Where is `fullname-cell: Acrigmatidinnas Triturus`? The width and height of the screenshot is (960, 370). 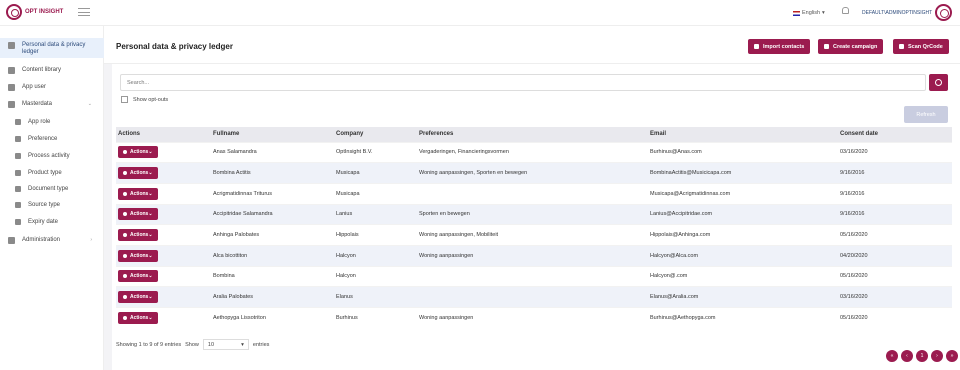 fullname-cell: Acrigmatidinnas Triturus is located at coordinates (272, 193).